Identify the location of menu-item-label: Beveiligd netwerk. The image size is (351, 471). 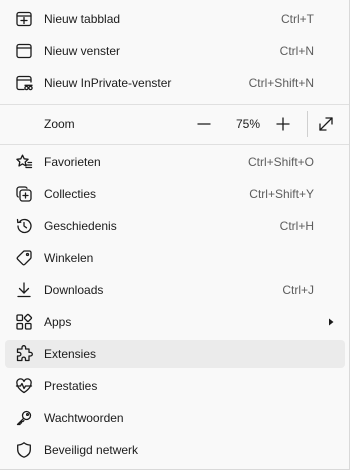
(91, 450).